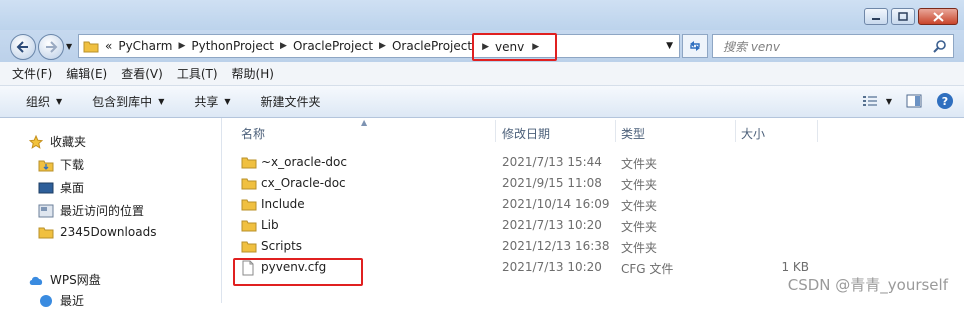  I want to click on recent-places-icon, so click(46, 211).